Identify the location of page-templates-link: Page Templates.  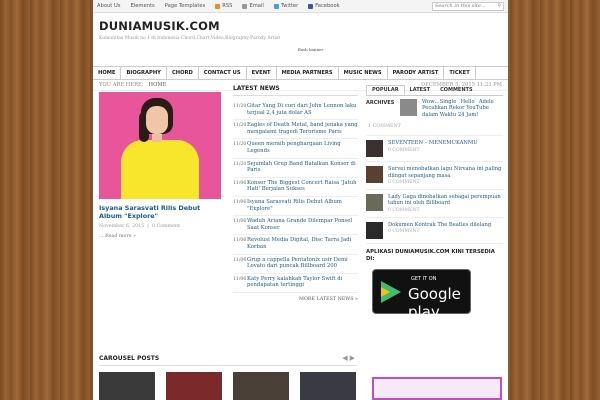
(185, 6).